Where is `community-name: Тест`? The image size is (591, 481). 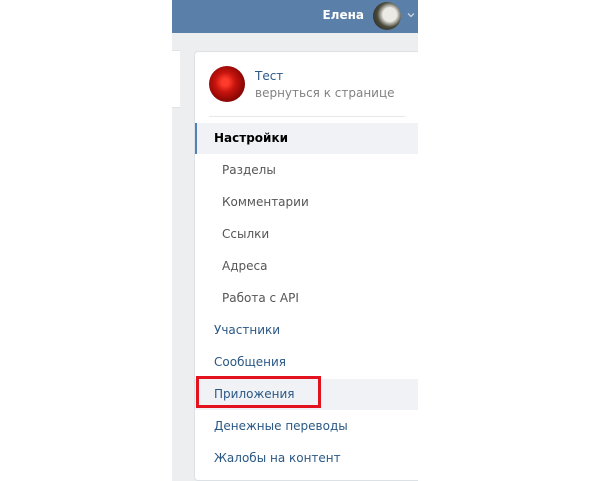
community-name: Тест is located at coordinates (269, 76).